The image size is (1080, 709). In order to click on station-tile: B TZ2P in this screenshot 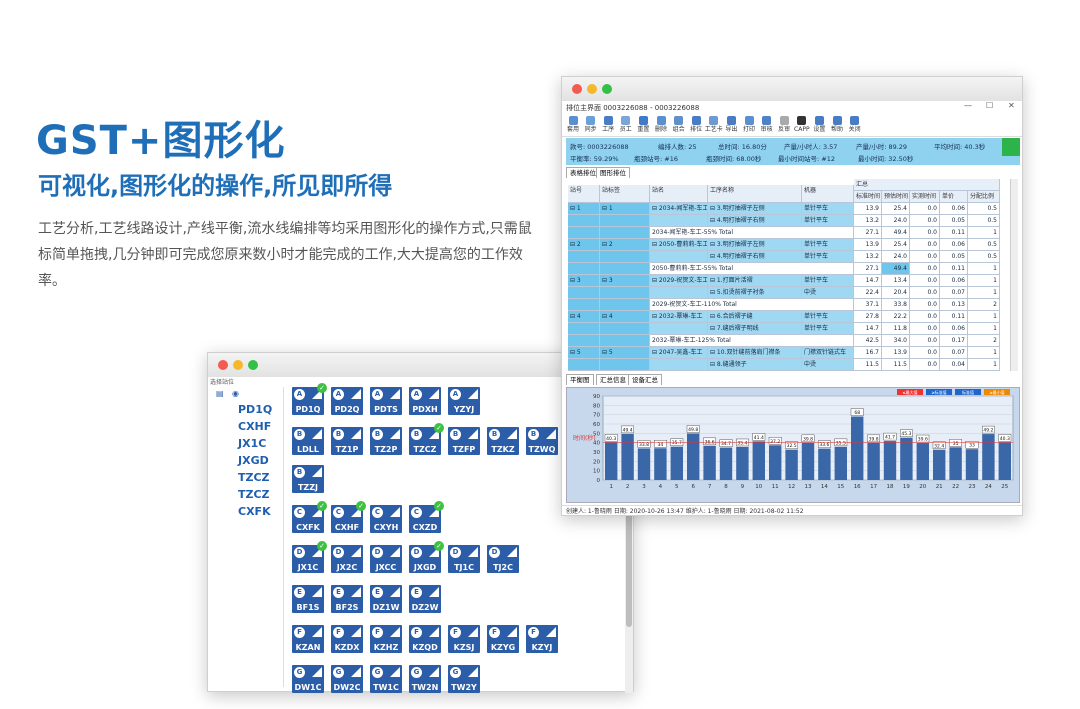, I will do `click(386, 441)`.